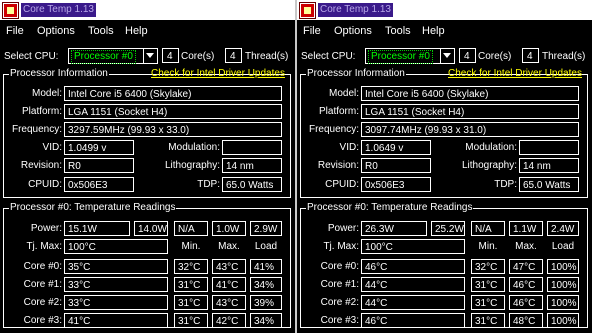  What do you see at coordinates (173, 129) in the screenshot?
I see `frequency-value: 3297.59MHz (99.93 x 33.0)` at bounding box center [173, 129].